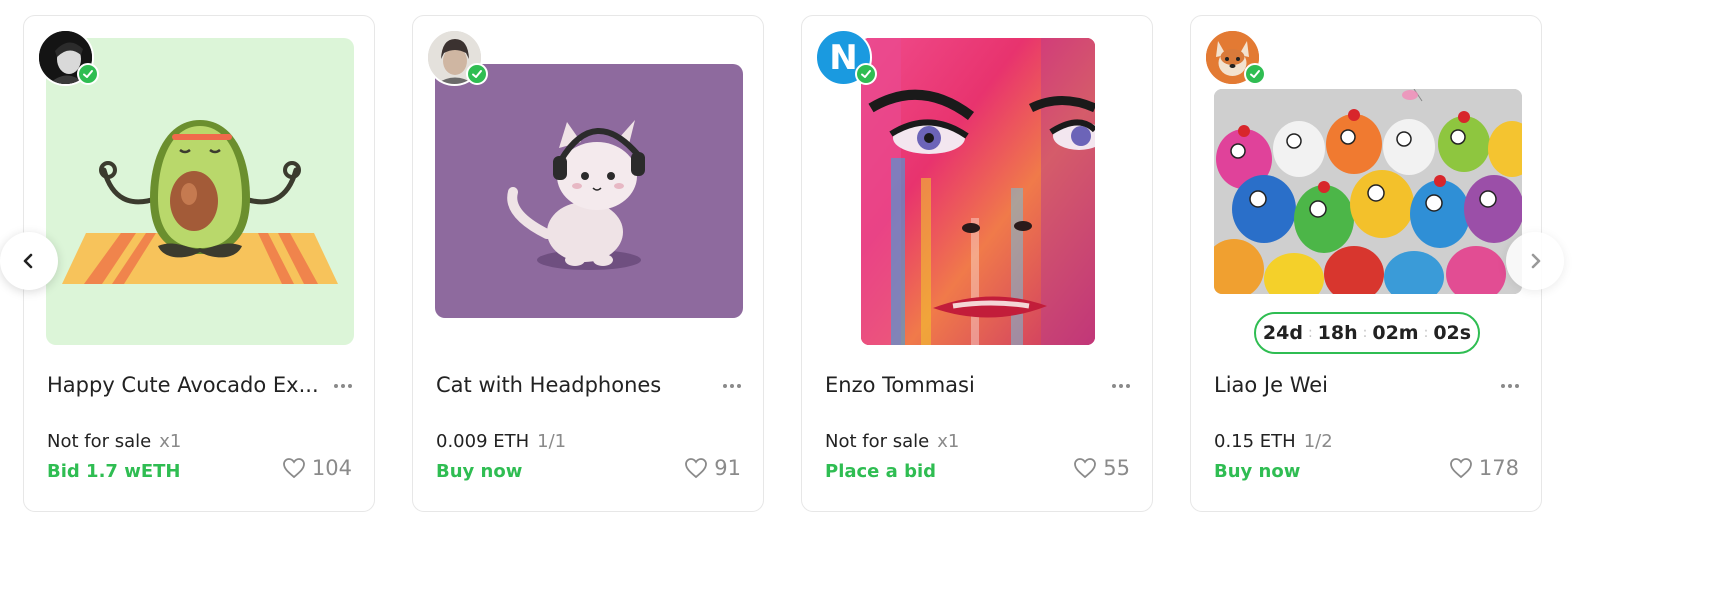 This screenshot has width=1709, height=589. I want to click on like-button: 91, so click(712, 468).